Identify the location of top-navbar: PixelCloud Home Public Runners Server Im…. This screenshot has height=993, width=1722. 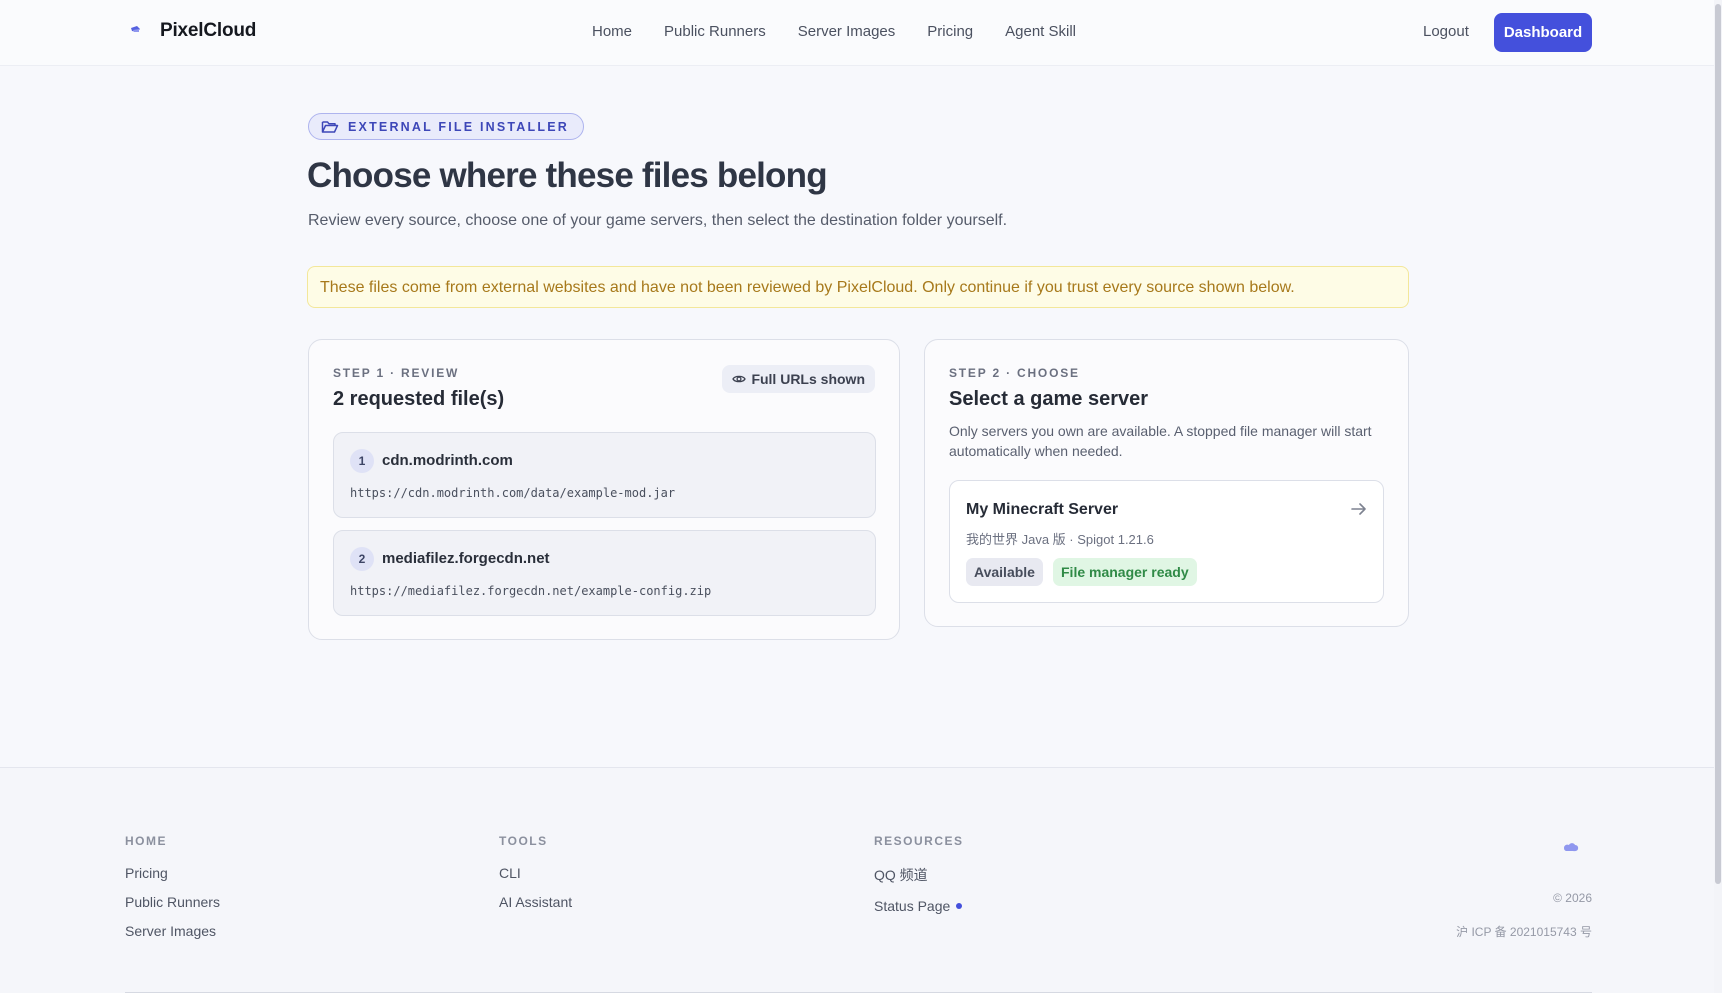
(861, 33).